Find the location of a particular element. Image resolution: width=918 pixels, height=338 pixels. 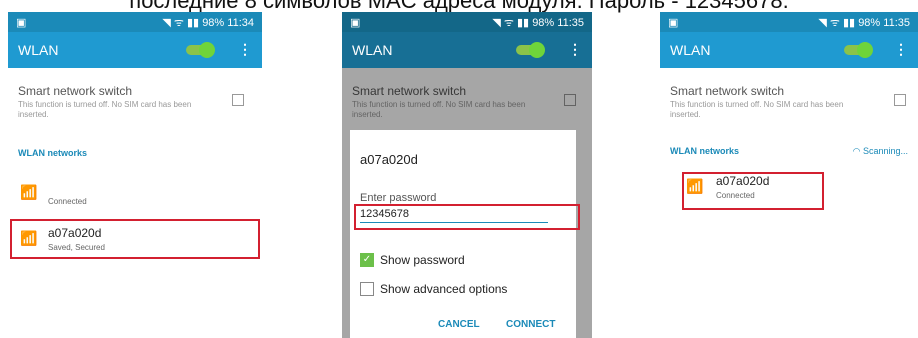

show-password-label: Show password is located at coordinates (422, 260).